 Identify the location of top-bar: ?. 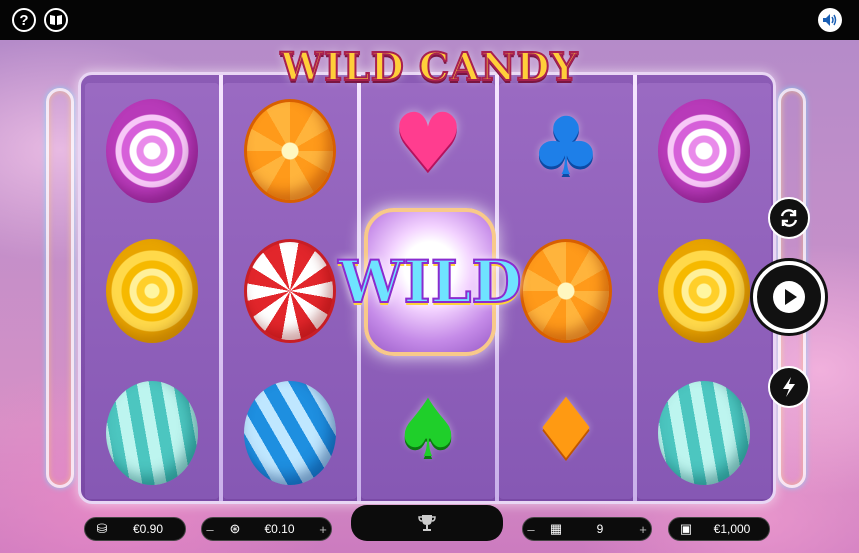
(429, 20).